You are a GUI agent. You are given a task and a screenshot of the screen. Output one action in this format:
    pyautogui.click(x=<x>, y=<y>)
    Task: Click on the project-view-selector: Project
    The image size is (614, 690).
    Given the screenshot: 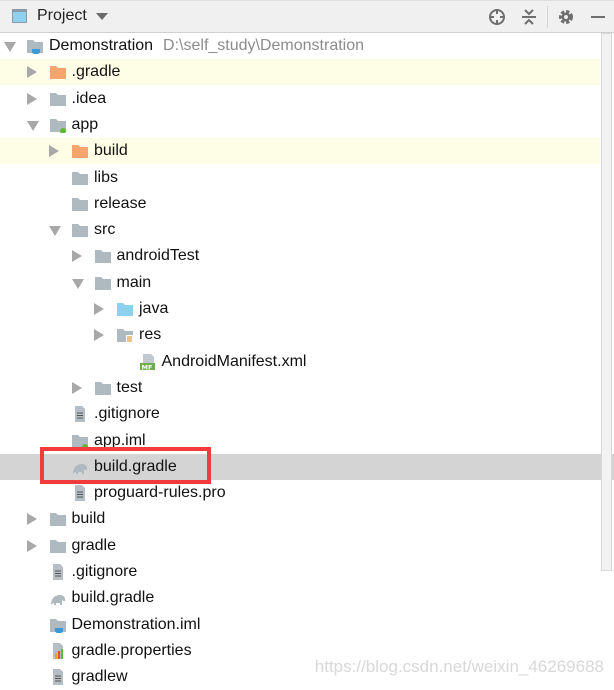 What is the action you would take?
    pyautogui.click(x=60, y=16)
    